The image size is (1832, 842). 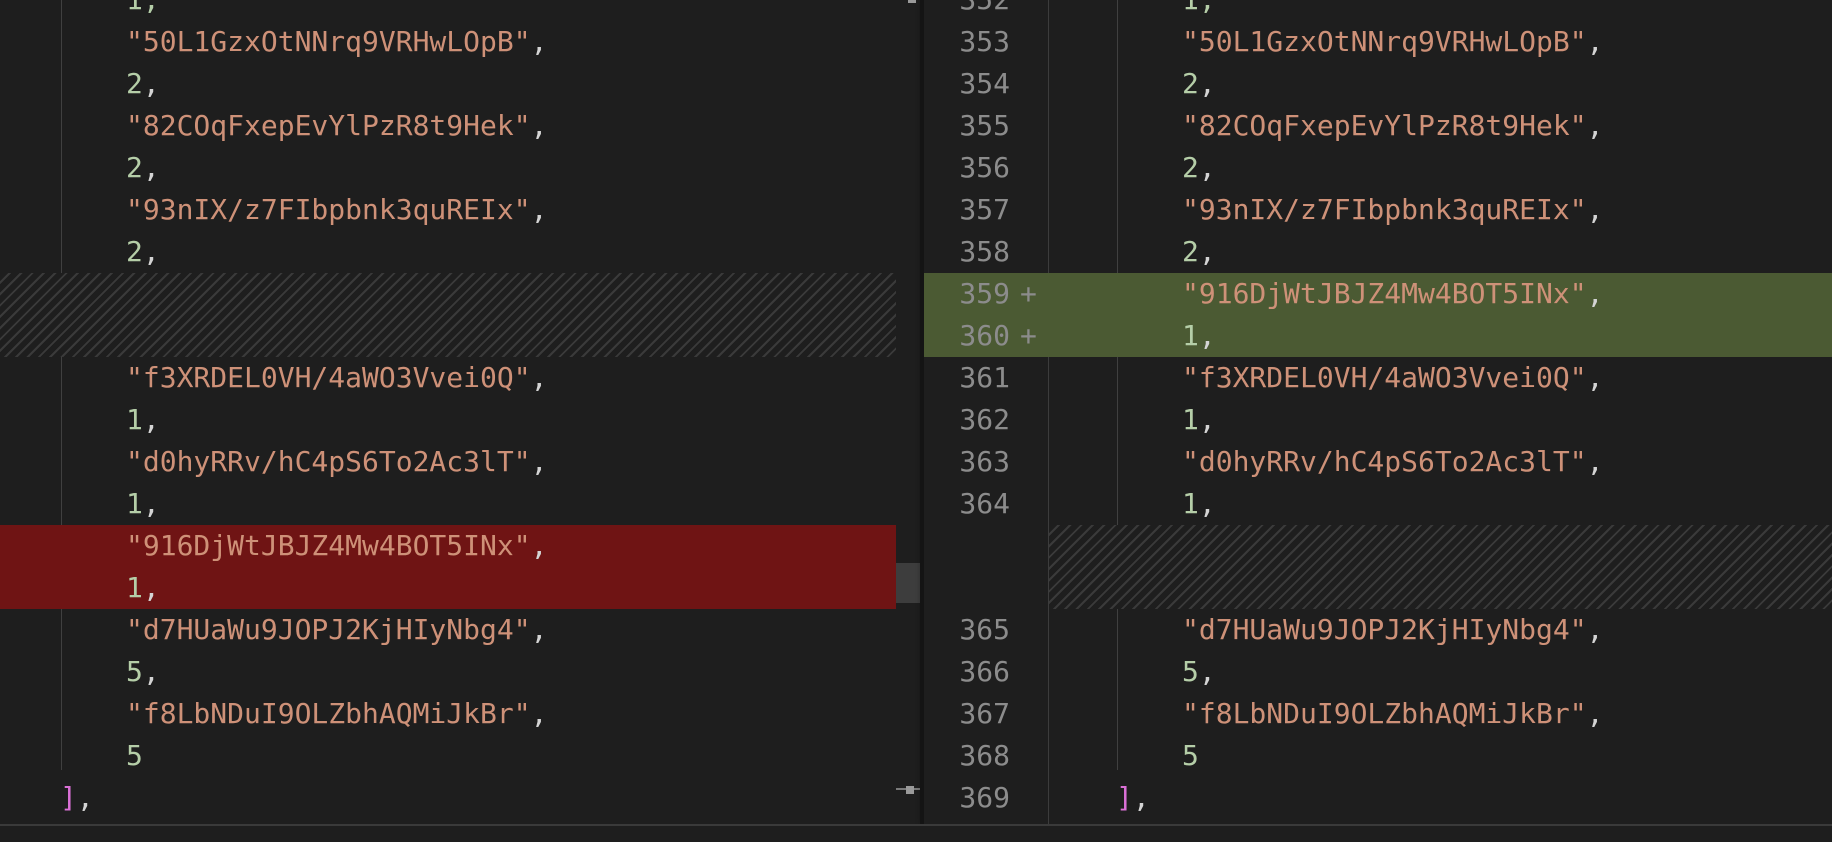 What do you see at coordinates (1378, 84) in the screenshot?
I see `code-line: 354 2,` at bounding box center [1378, 84].